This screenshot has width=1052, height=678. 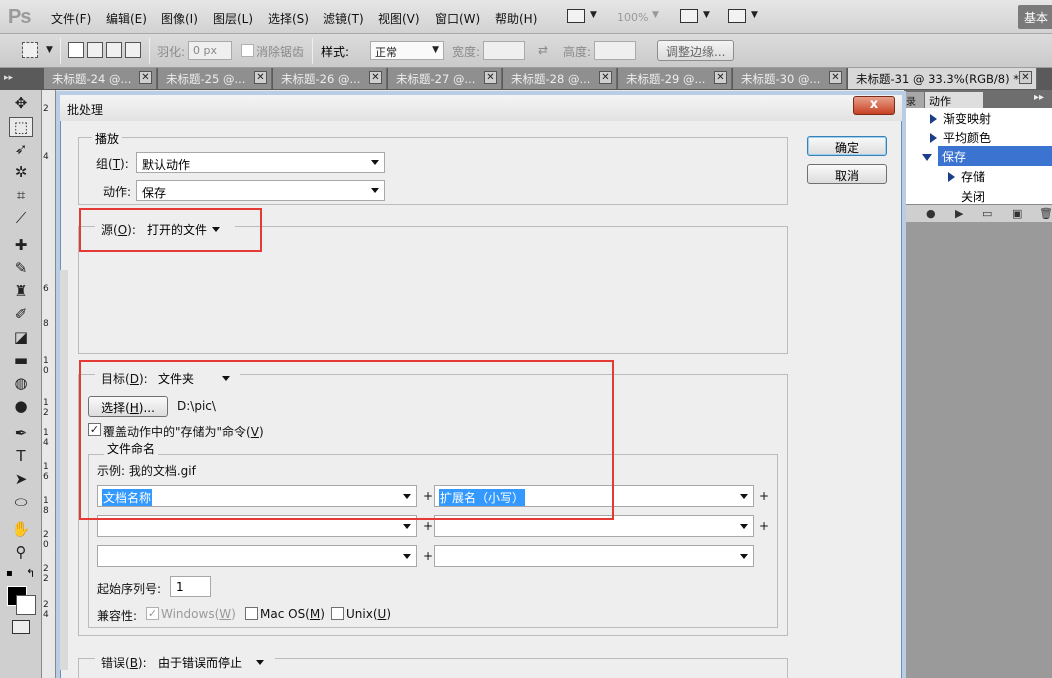 What do you see at coordinates (689, 16) in the screenshot?
I see `arrange-docs-icon` at bounding box center [689, 16].